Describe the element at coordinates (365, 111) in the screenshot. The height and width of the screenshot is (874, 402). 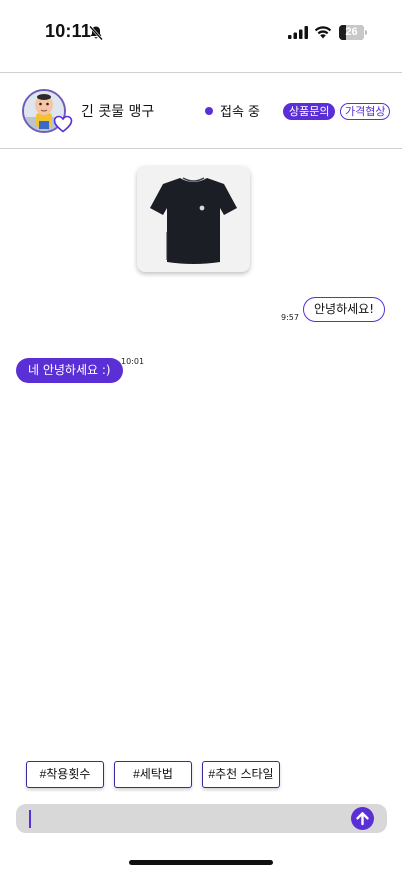
I see `tag-price-negotiation: 가격협상` at that location.